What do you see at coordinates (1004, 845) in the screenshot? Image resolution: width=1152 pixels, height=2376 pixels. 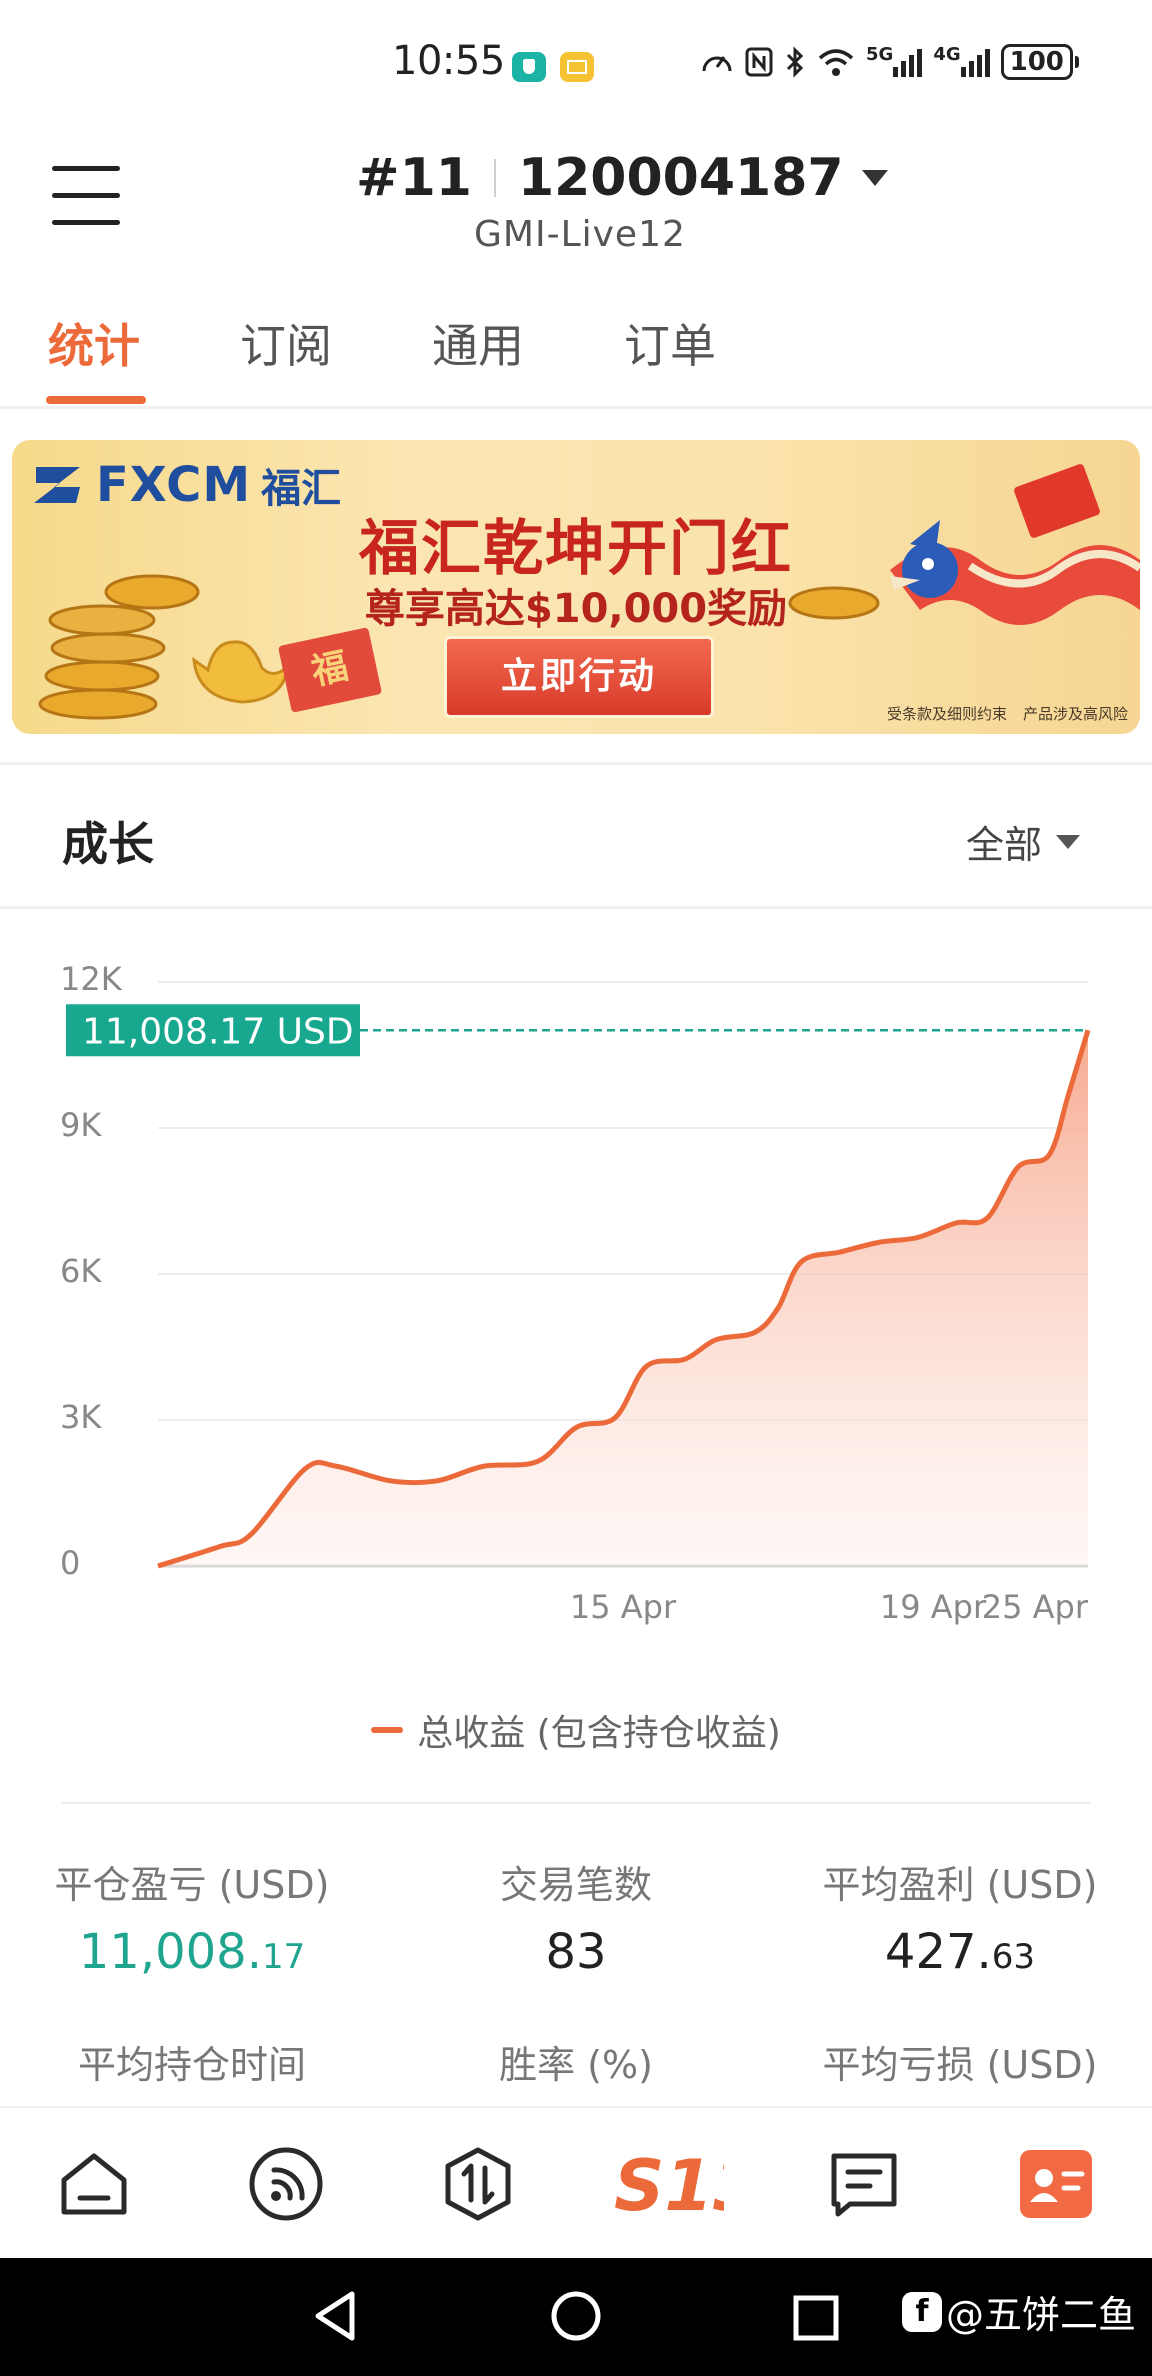 I see `range-value: 全部` at bounding box center [1004, 845].